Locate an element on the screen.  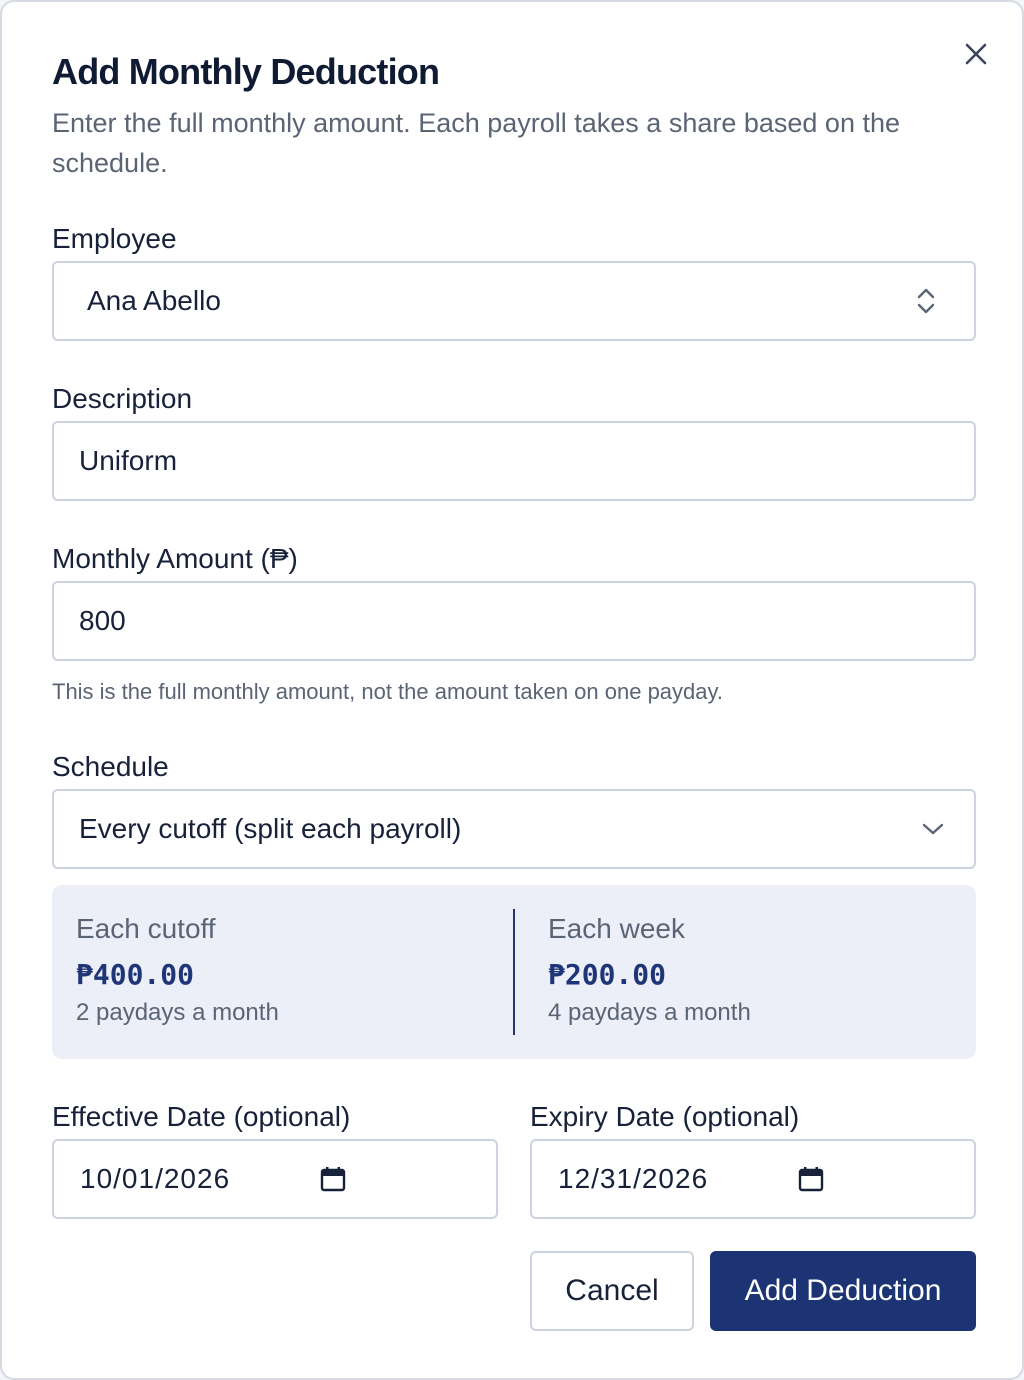
employee-value: Ana Abello is located at coordinates (154, 300).